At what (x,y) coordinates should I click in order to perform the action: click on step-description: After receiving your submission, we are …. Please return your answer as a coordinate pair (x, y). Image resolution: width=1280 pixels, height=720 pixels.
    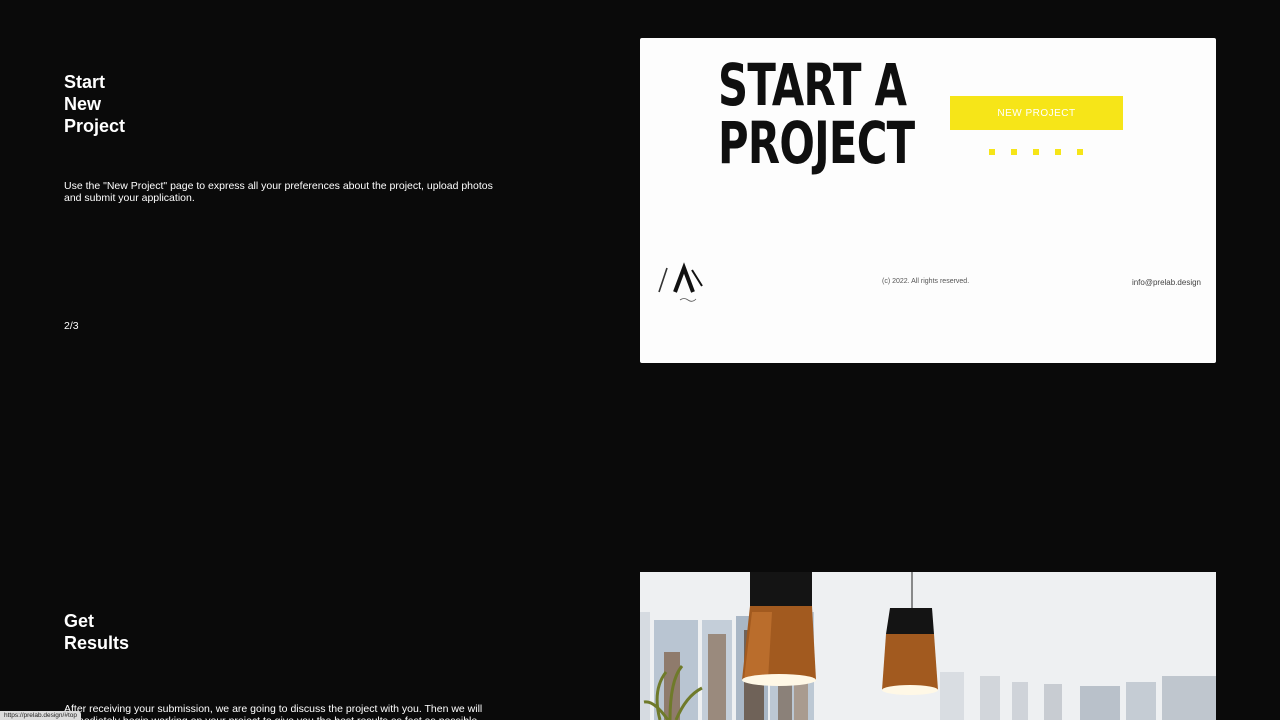
    Looking at the image, I should click on (273, 711).